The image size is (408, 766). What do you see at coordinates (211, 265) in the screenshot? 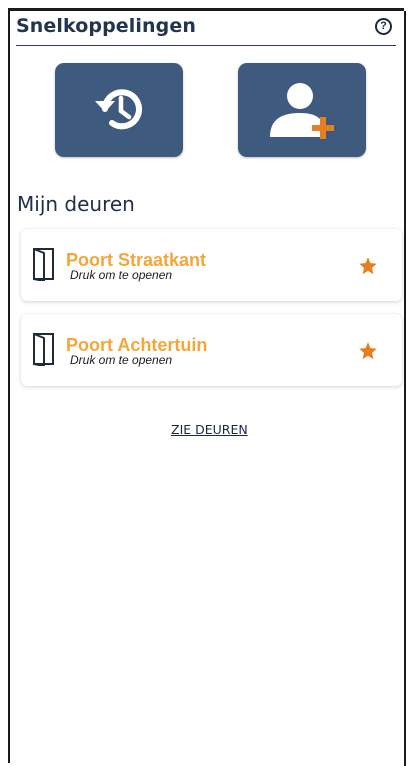
I see `door-card: Poort Straatkant Druk om te openen` at bounding box center [211, 265].